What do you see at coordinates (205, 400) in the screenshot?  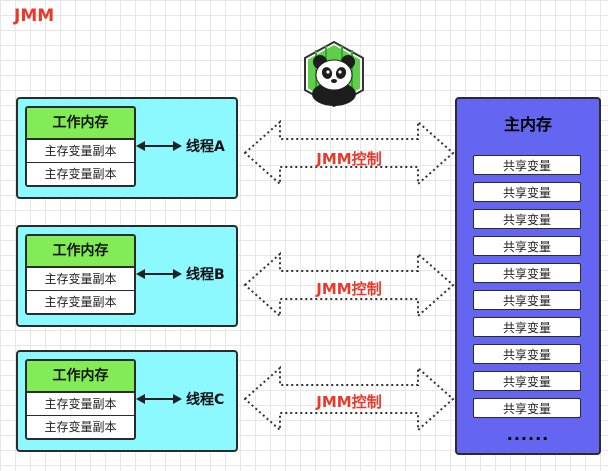 I see `thread-label: 线程C` at bounding box center [205, 400].